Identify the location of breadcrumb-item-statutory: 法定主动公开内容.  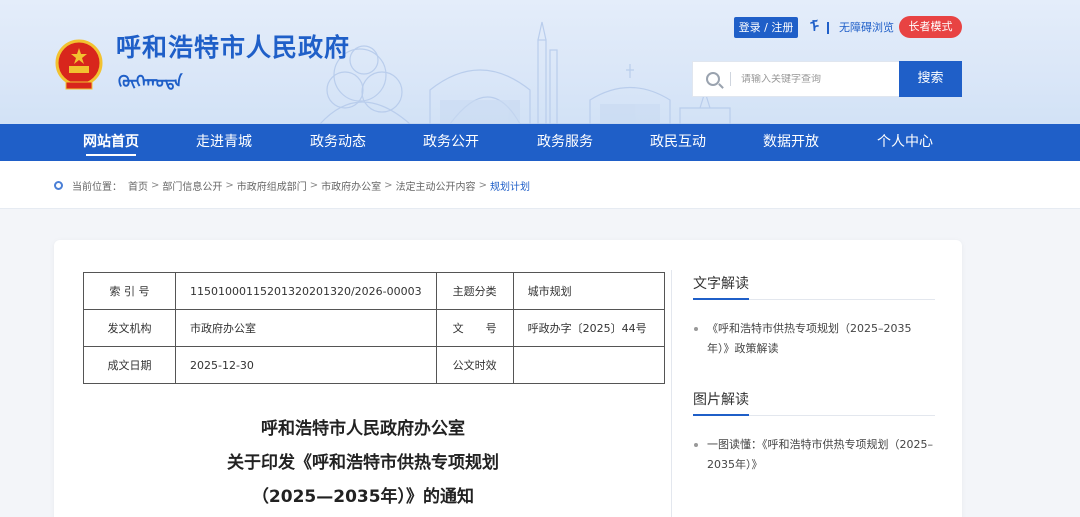
(436, 185).